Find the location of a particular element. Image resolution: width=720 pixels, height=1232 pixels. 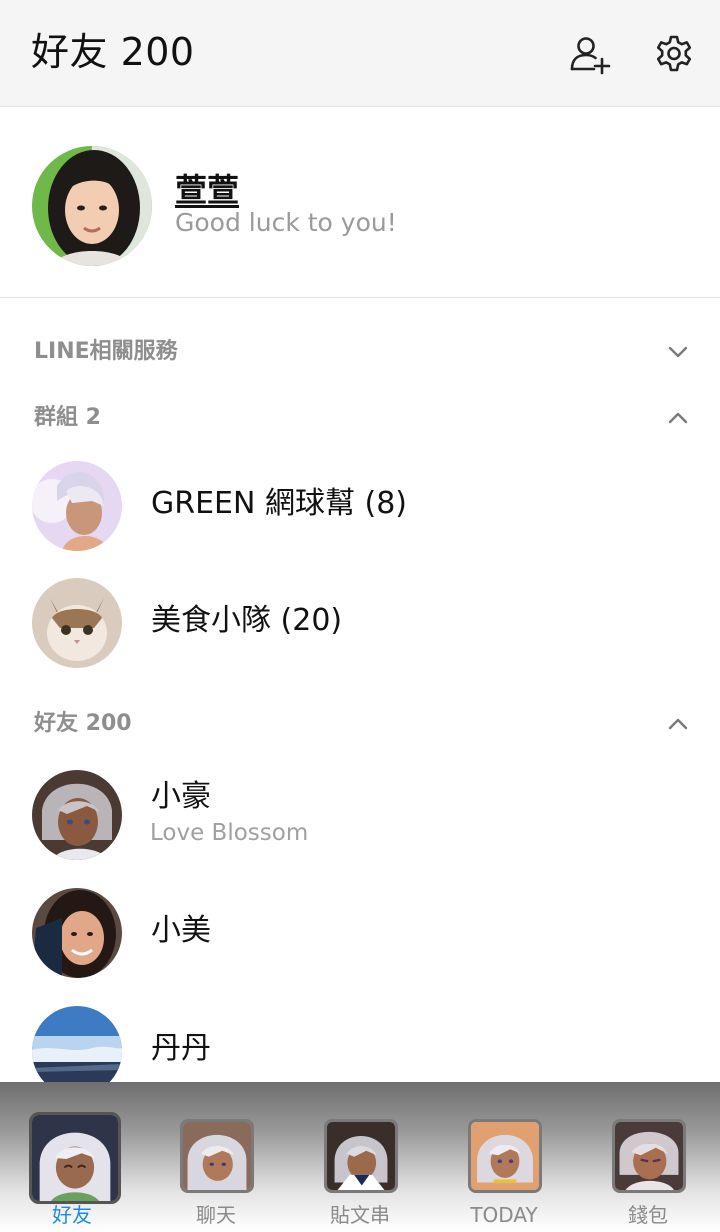

add-friend-icon is located at coordinates (590, 54).